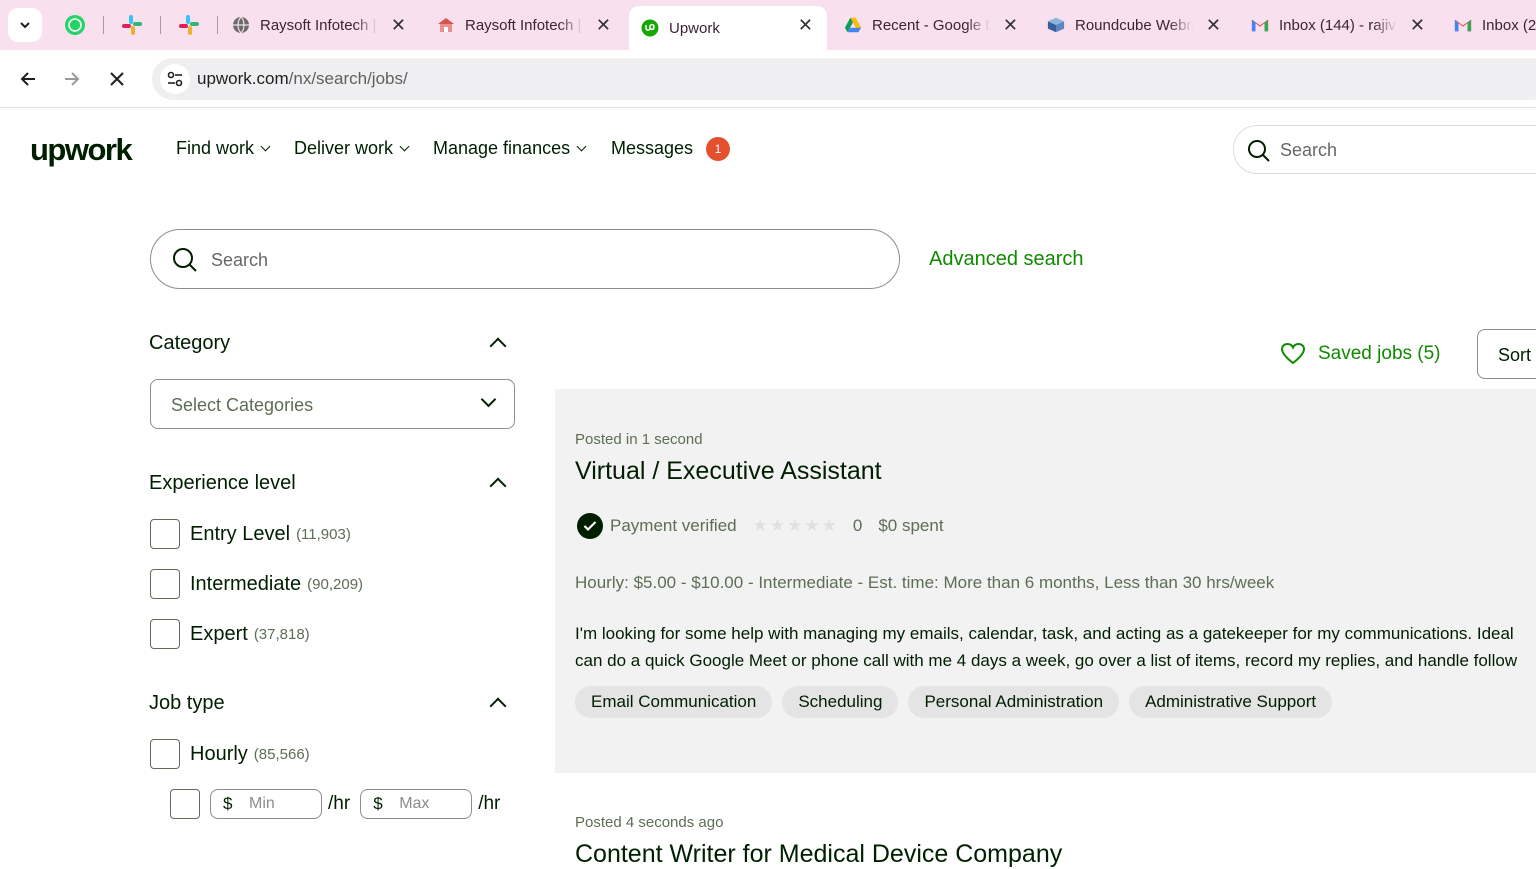  What do you see at coordinates (1309, 150) in the screenshot?
I see `header-search-placeholder: Search` at bounding box center [1309, 150].